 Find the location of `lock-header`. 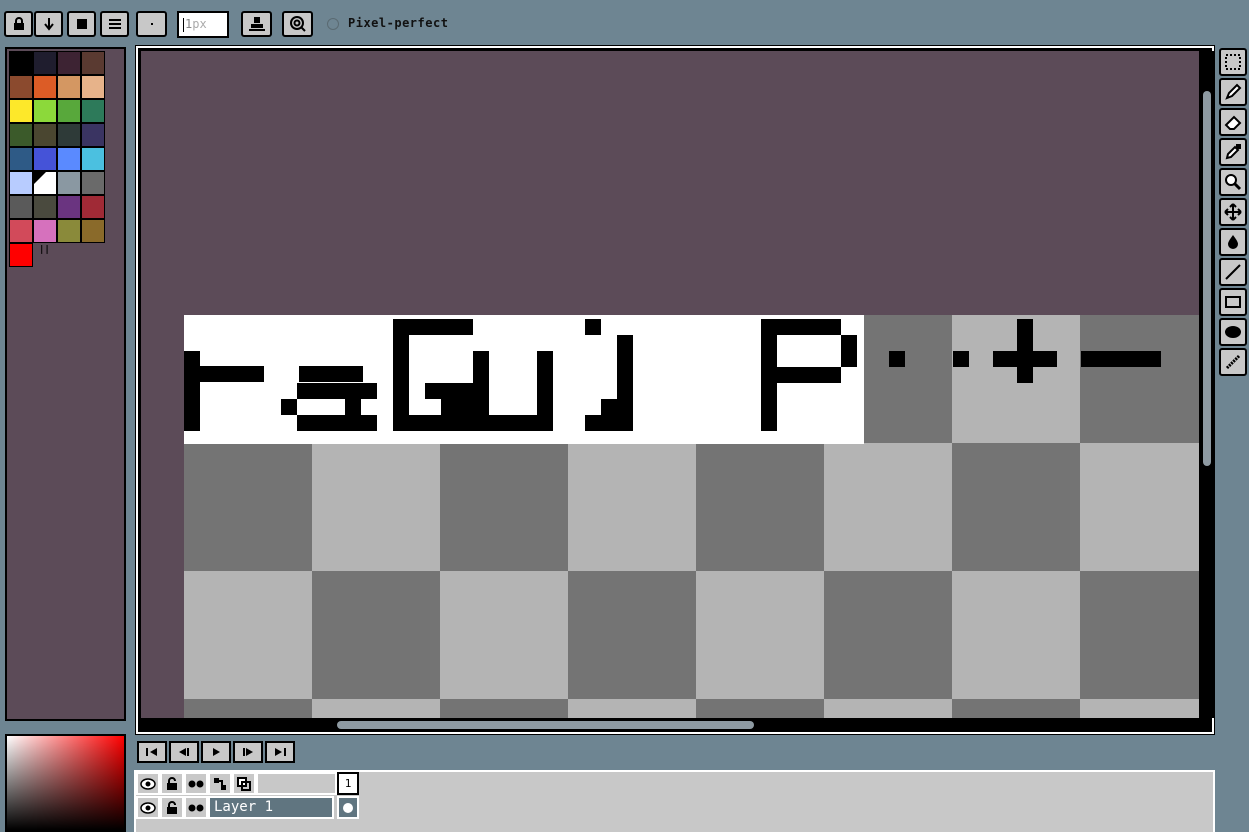

lock-header is located at coordinates (172, 783).